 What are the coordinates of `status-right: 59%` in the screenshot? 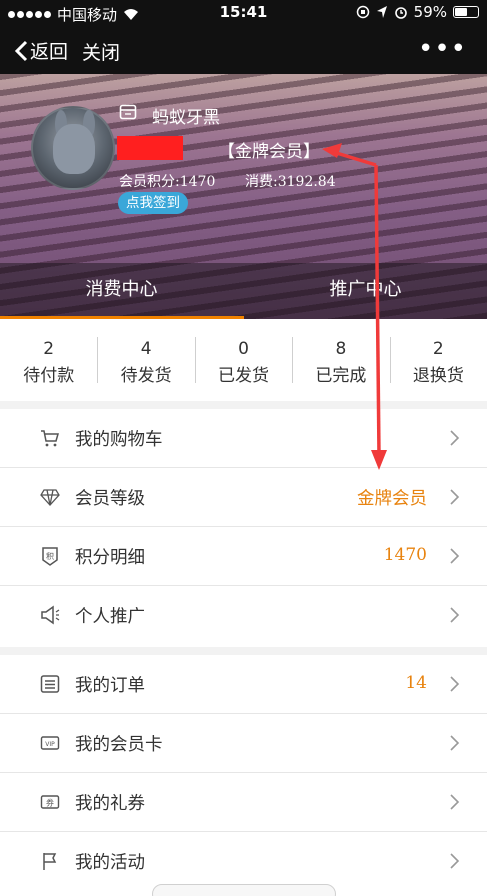 It's located at (417, 12).